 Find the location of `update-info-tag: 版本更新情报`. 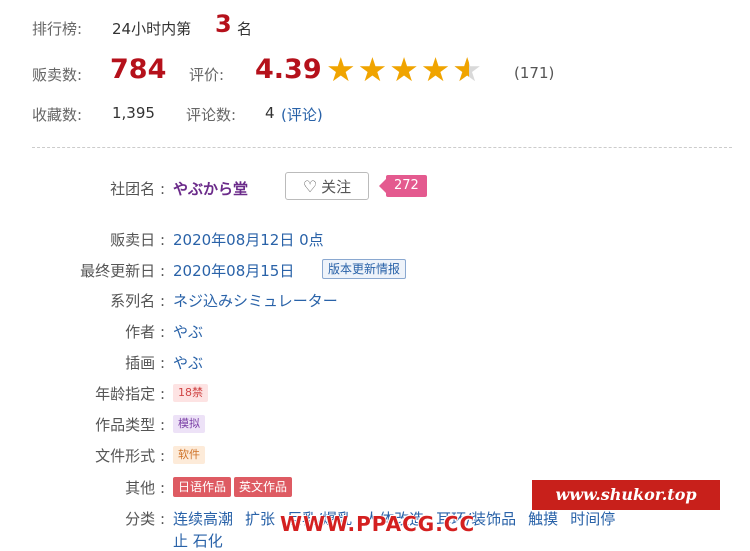

update-info-tag: 版本更新情报 is located at coordinates (364, 269).